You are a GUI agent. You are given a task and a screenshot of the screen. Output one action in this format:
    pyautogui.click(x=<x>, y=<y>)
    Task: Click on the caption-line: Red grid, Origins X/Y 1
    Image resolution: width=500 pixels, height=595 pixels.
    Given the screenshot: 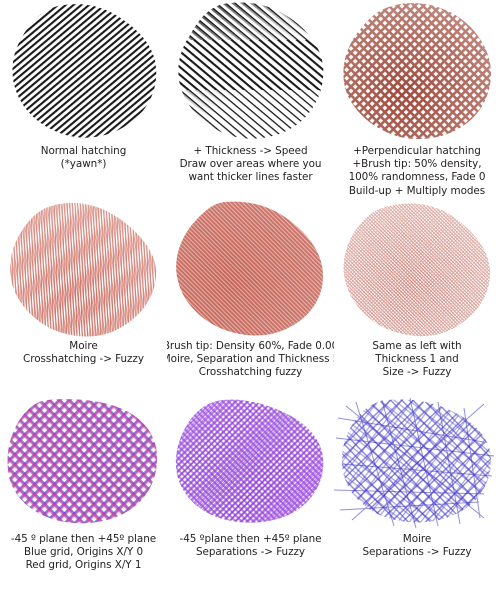 What is the action you would take?
    pyautogui.click(x=83, y=565)
    